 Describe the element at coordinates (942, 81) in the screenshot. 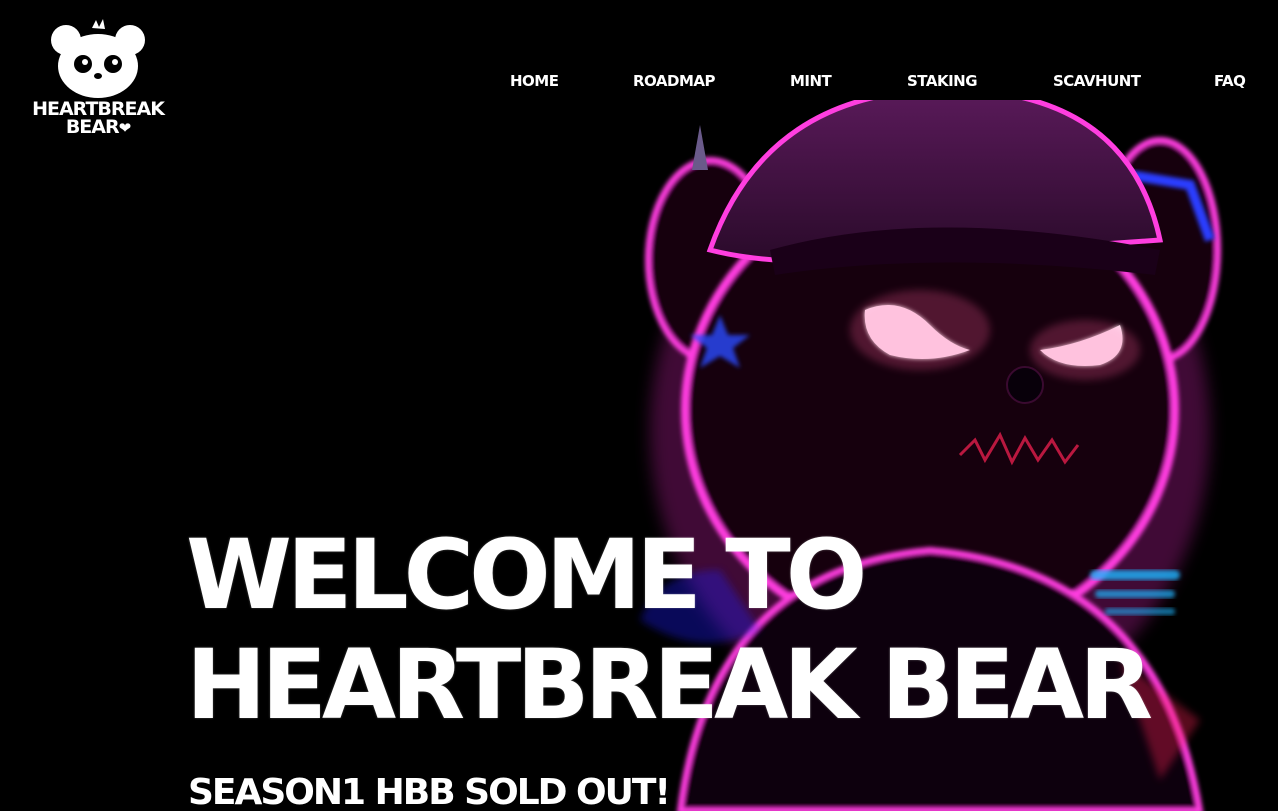

I see `nav-item-staking: STAKING` at that location.